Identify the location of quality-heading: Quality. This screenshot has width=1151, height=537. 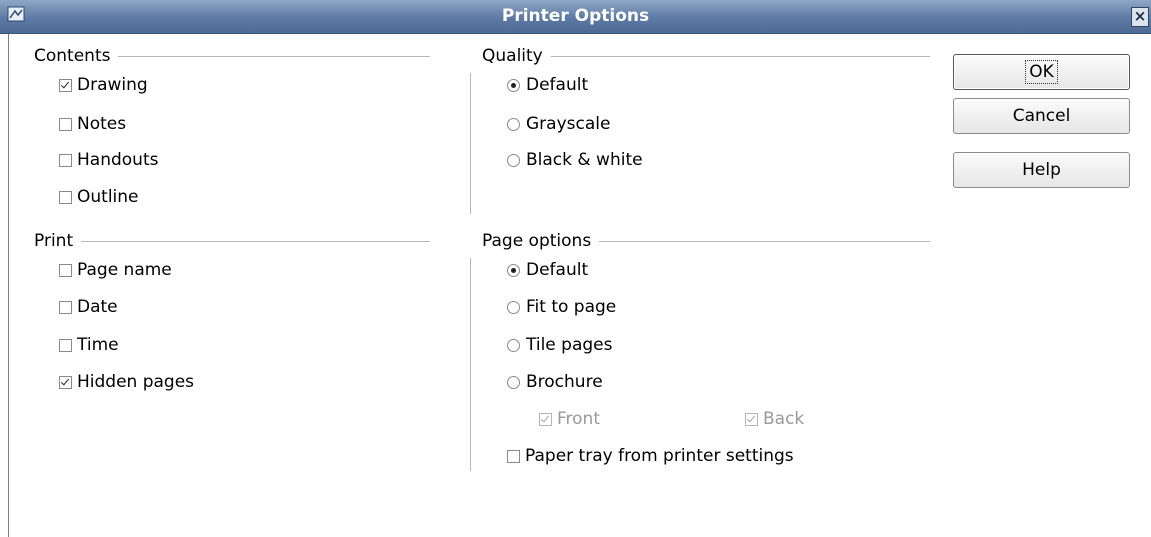
(706, 56).